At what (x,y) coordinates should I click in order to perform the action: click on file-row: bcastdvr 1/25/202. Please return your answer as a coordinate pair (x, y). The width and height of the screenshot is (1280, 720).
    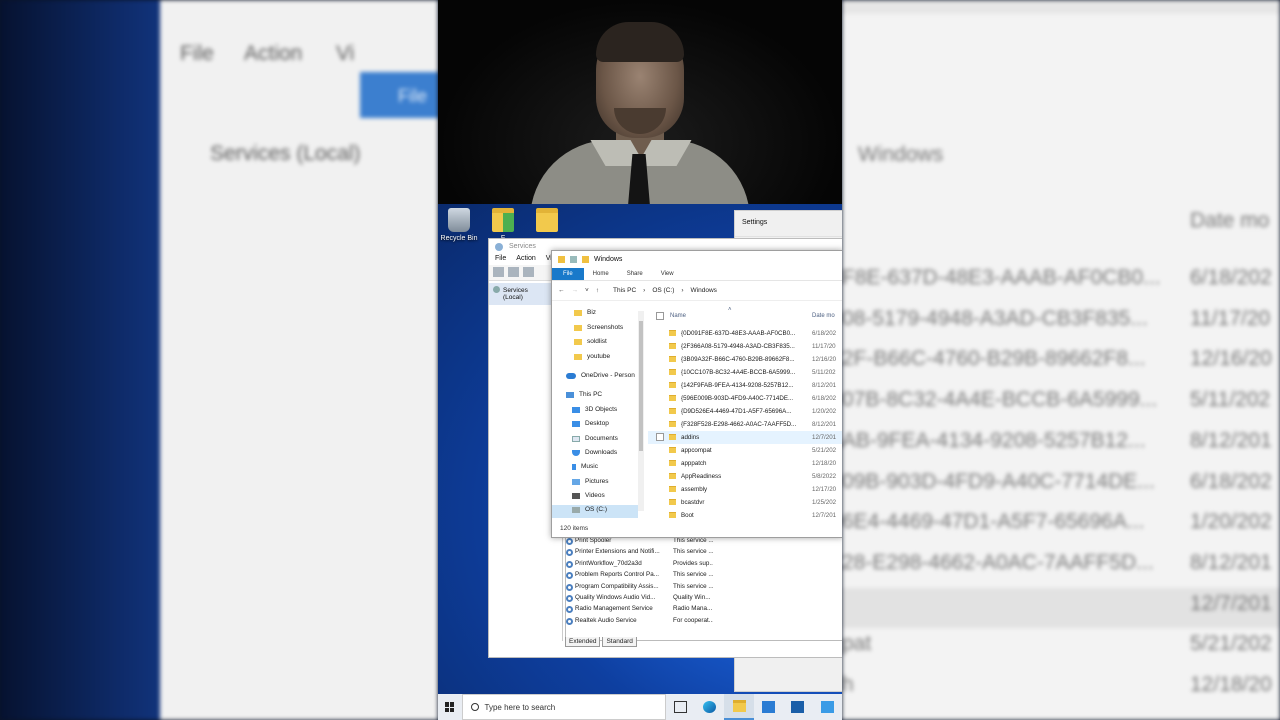
    Looking at the image, I should click on (745, 502).